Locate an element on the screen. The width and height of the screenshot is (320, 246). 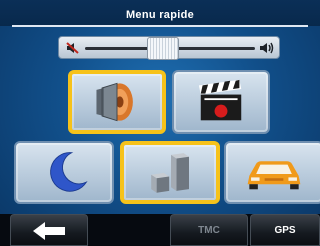
title-bar: Menu rapide is located at coordinates (160, 13).